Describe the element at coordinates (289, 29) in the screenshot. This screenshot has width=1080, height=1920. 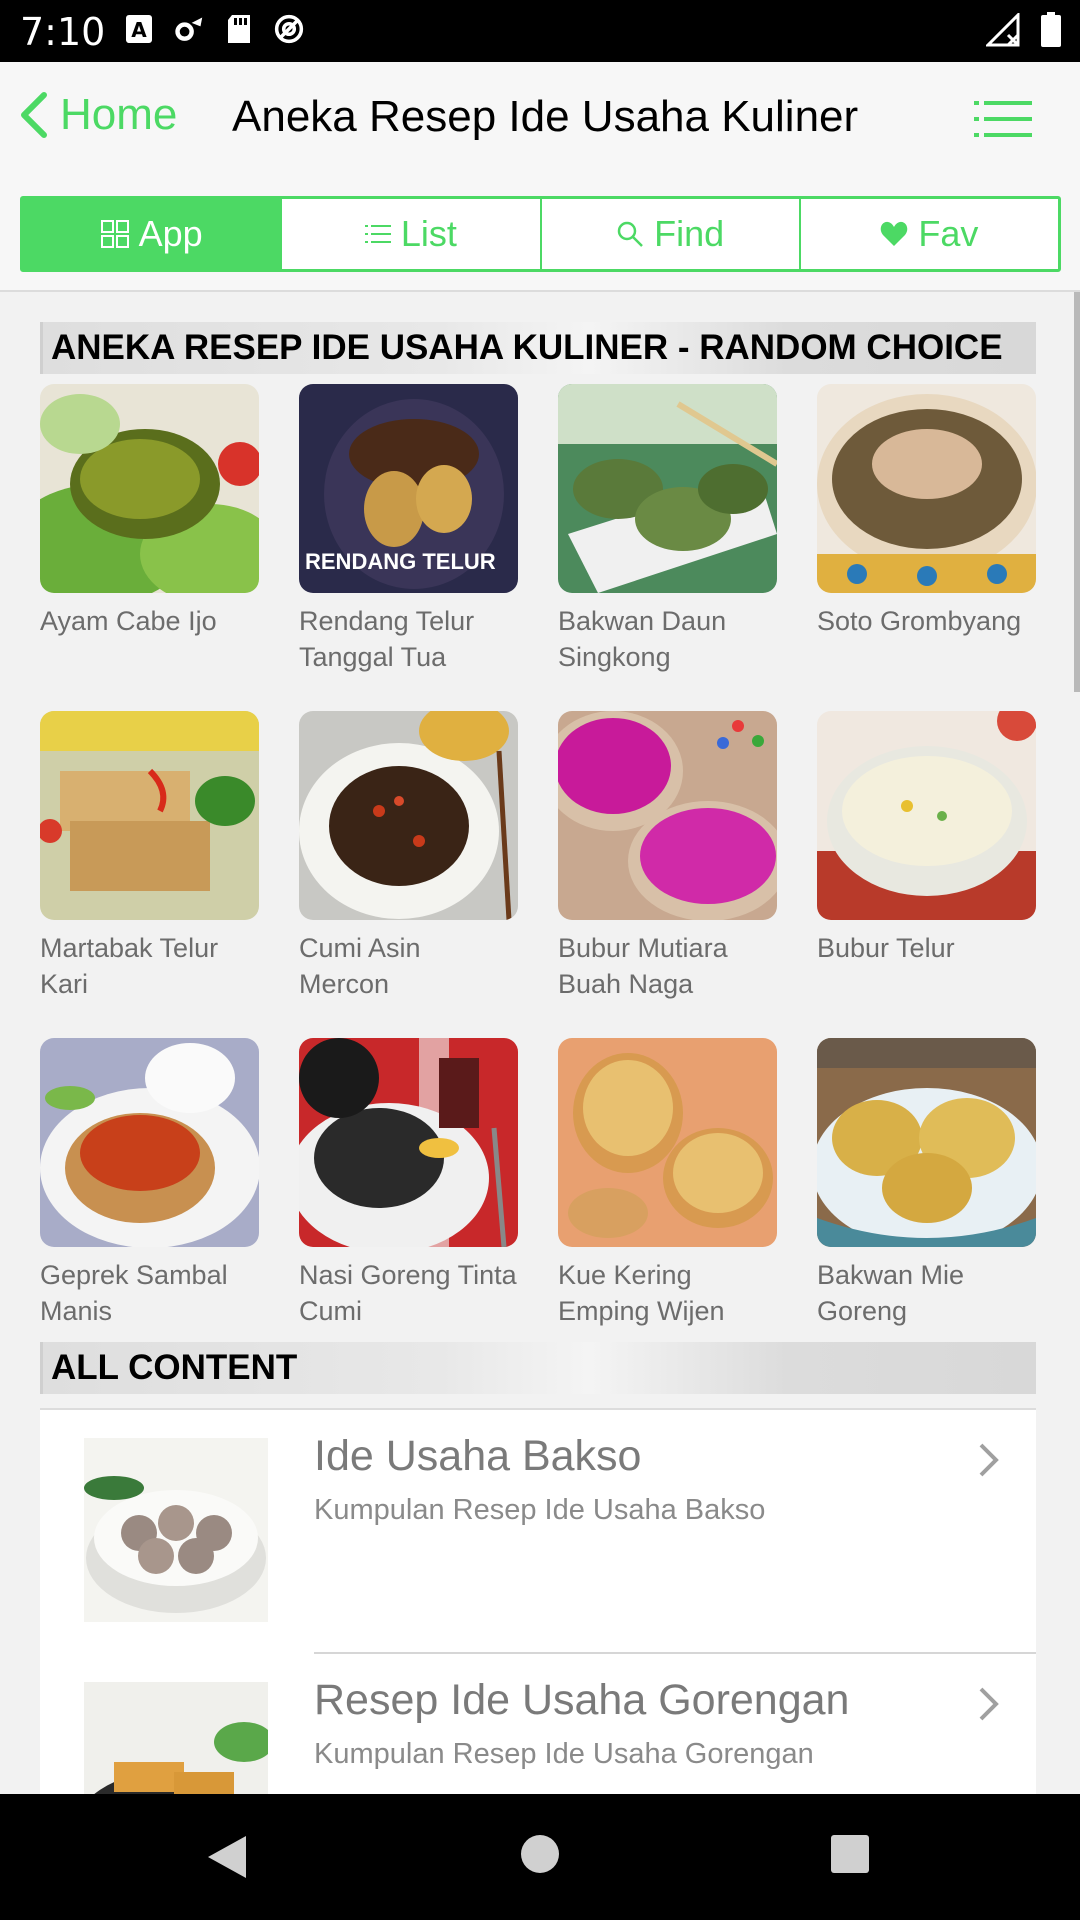
I see `do-not-disturb-icon` at that location.